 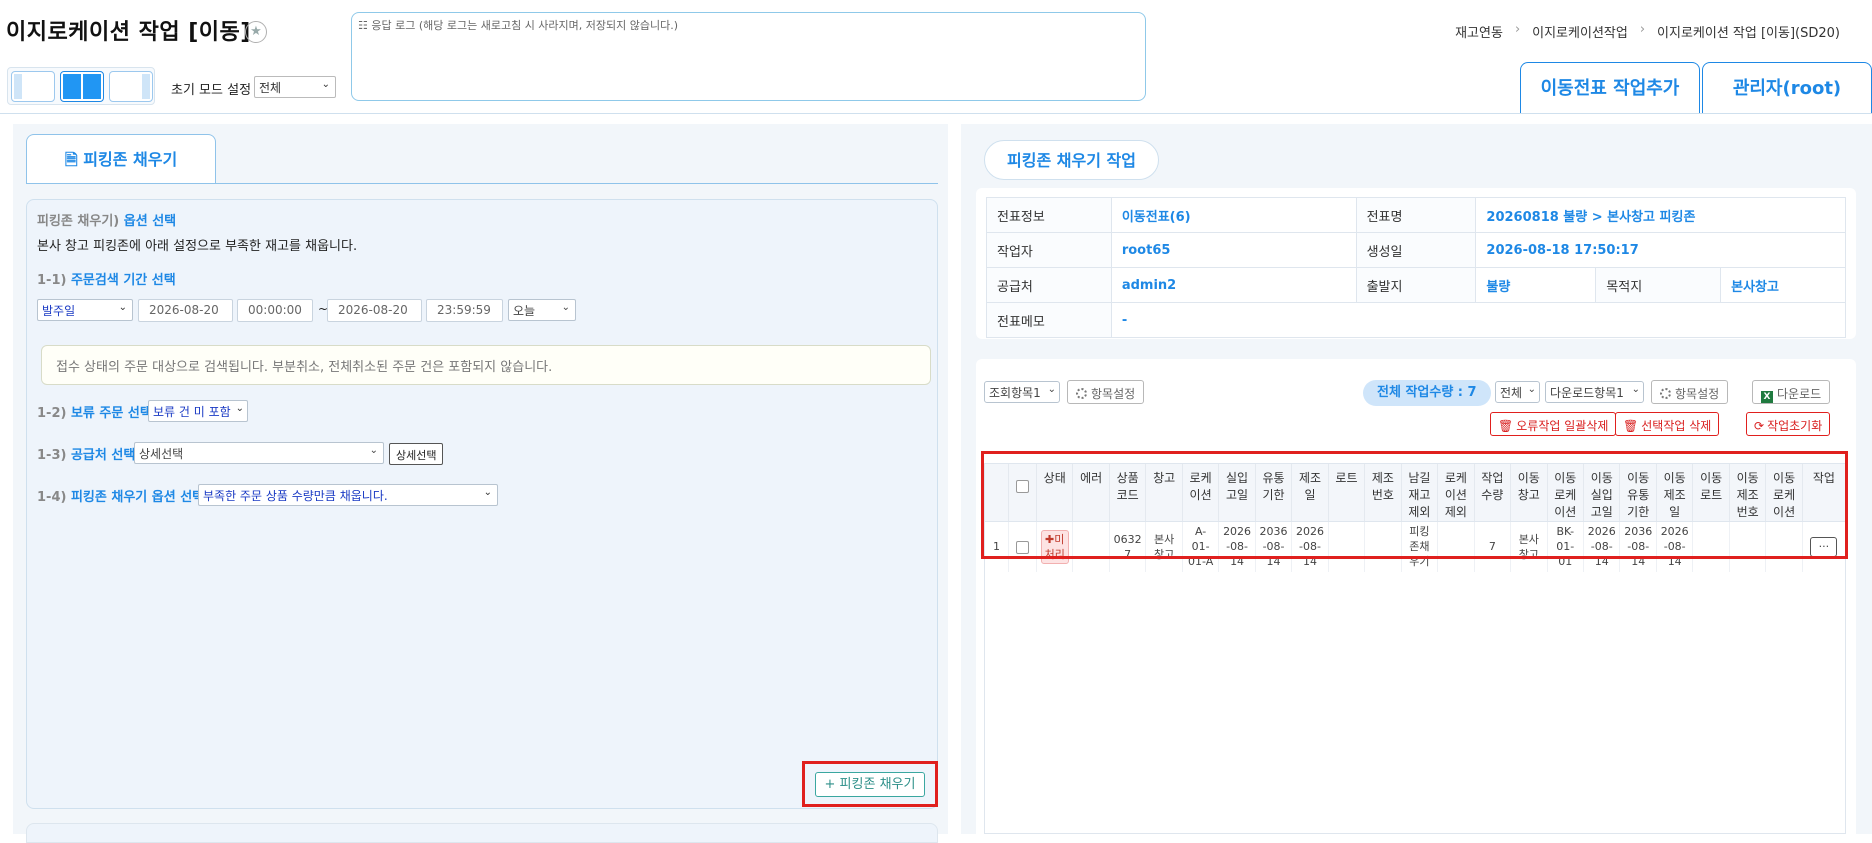 I want to click on date-from-input: 2026-08-20, so click(x=185, y=310).